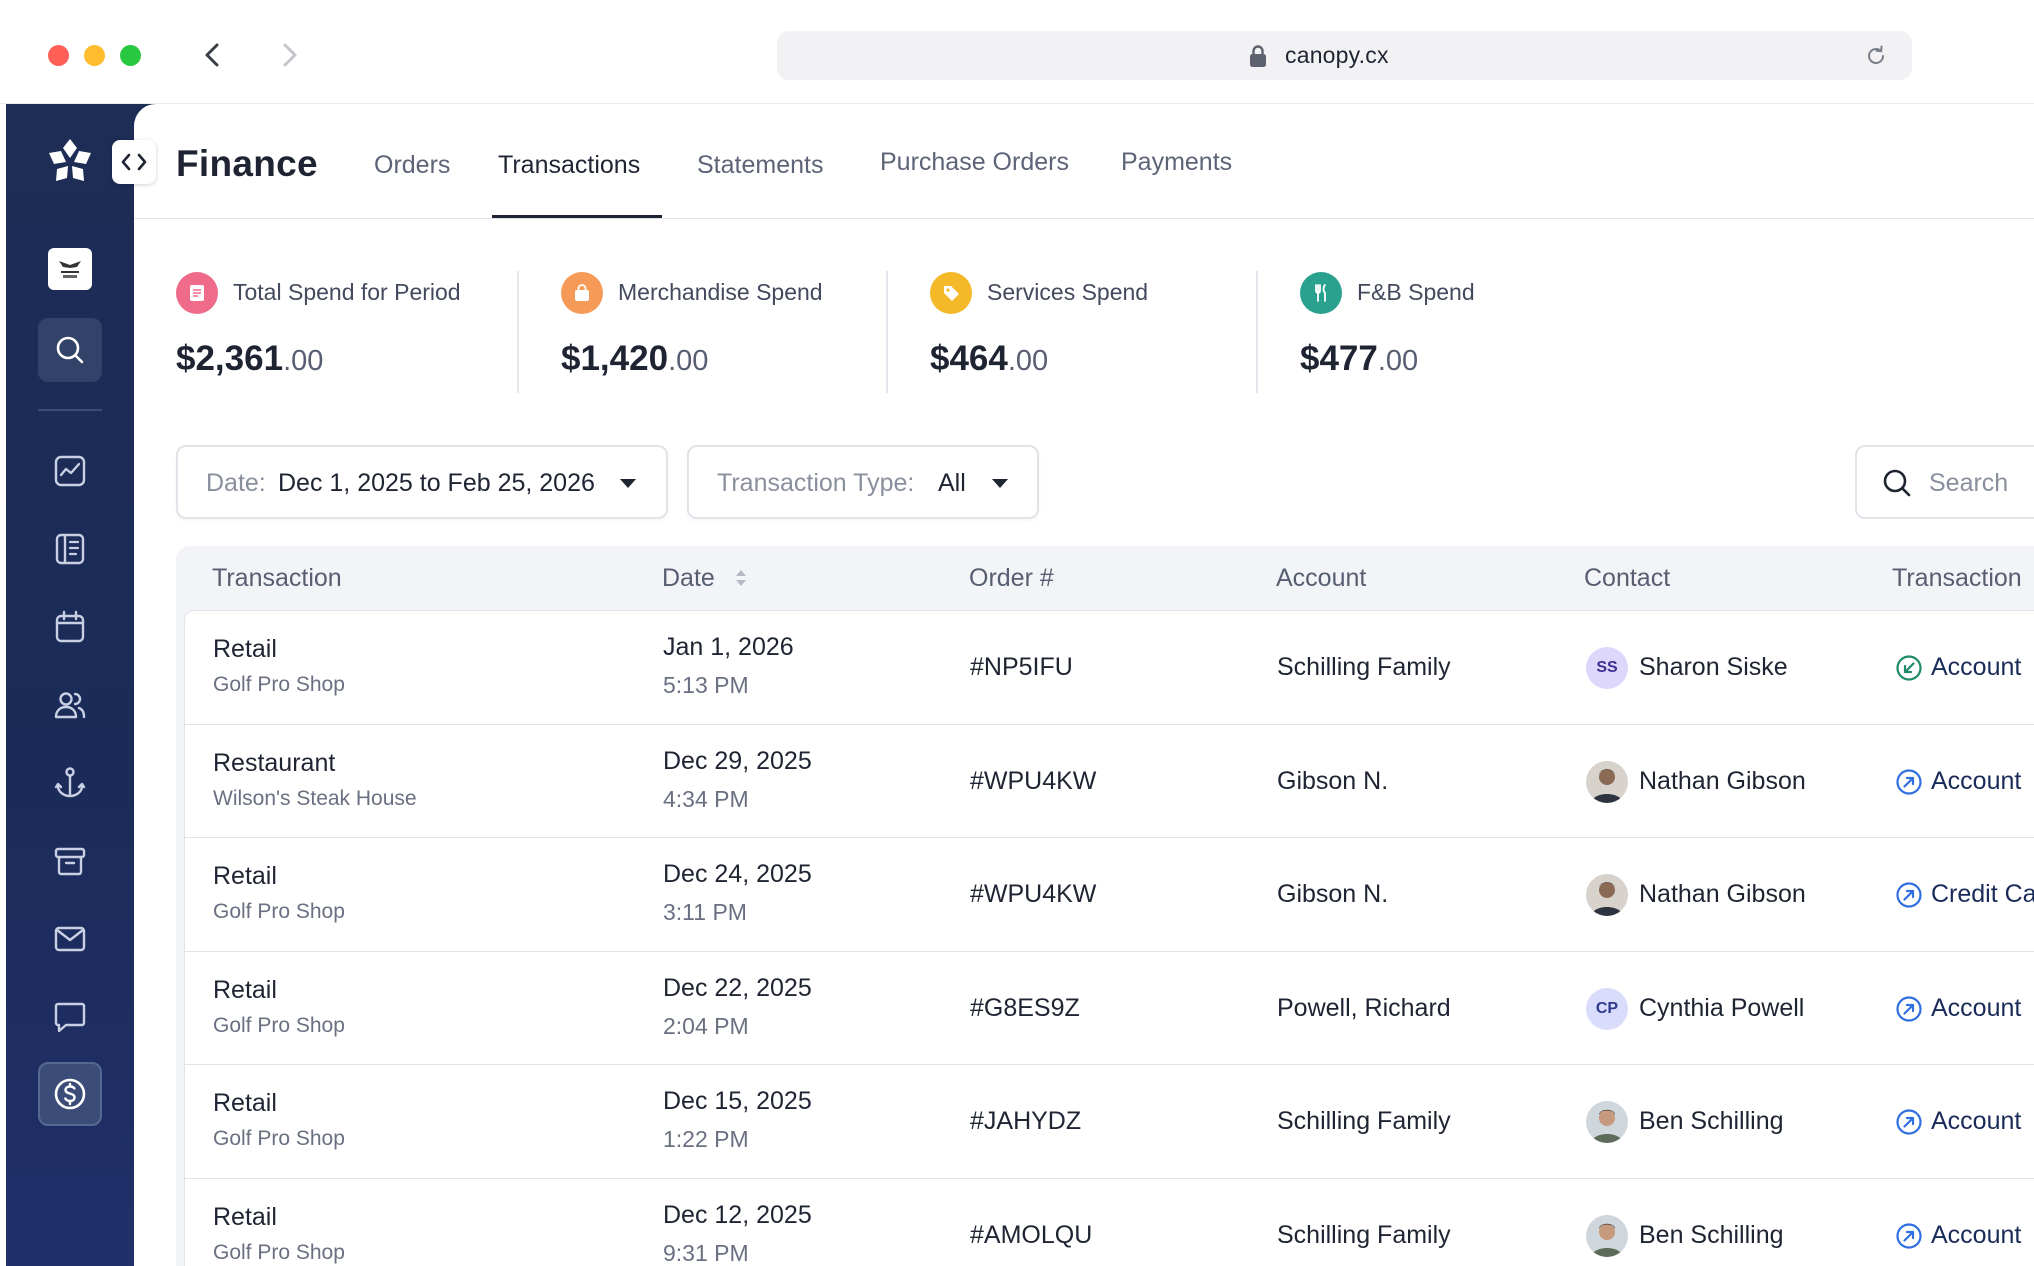  Describe the element at coordinates (70, 549) in the screenshot. I see `book-icon` at that location.